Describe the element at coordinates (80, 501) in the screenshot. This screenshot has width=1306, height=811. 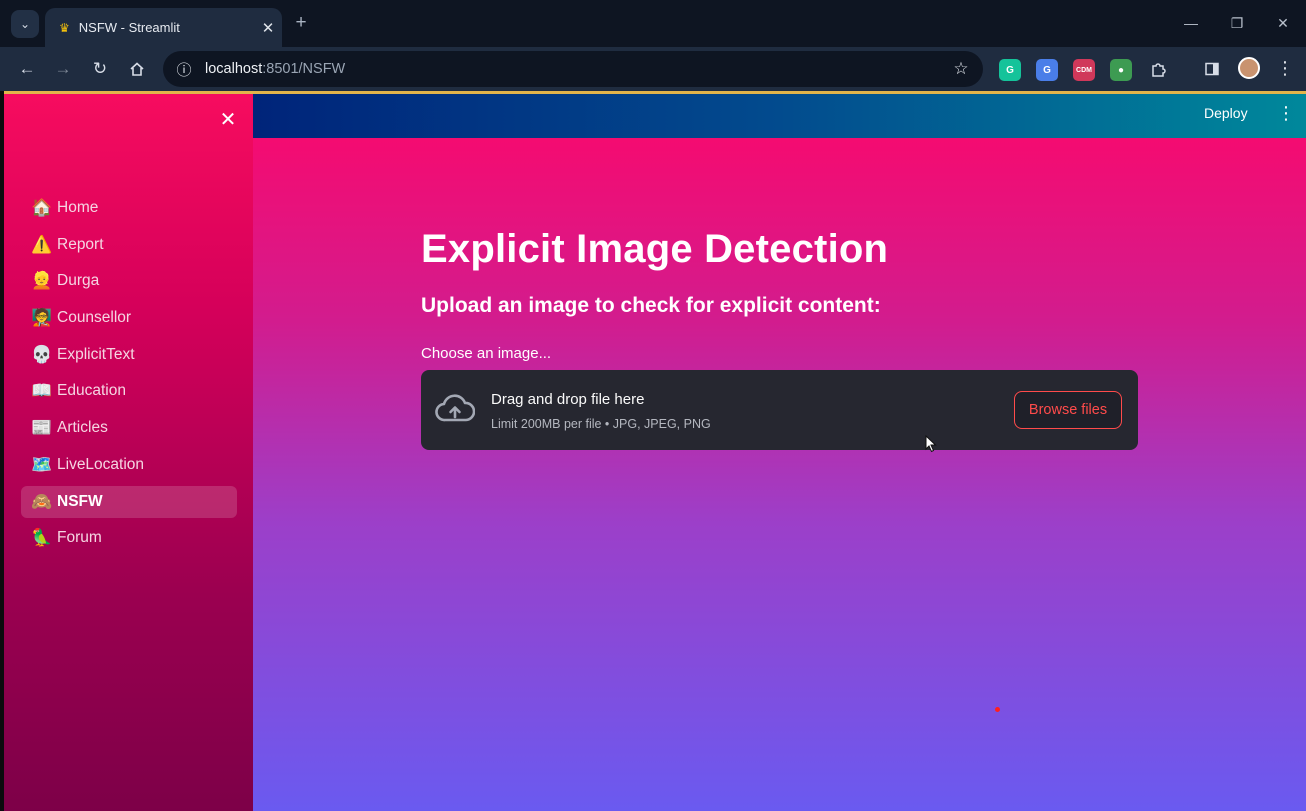
I see `sidebar-item-label: NSFW` at that location.